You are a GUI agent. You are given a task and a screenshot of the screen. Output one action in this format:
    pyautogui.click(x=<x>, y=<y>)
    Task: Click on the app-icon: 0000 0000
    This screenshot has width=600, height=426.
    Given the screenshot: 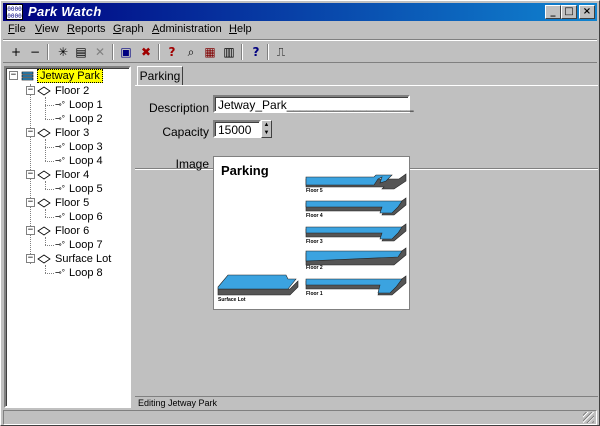 What is the action you would take?
    pyautogui.click(x=14, y=12)
    